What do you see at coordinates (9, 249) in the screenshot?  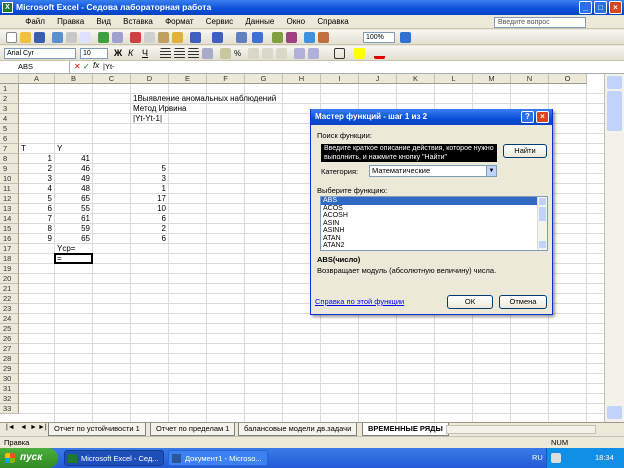 I see `row-header-17: 17` at bounding box center [9, 249].